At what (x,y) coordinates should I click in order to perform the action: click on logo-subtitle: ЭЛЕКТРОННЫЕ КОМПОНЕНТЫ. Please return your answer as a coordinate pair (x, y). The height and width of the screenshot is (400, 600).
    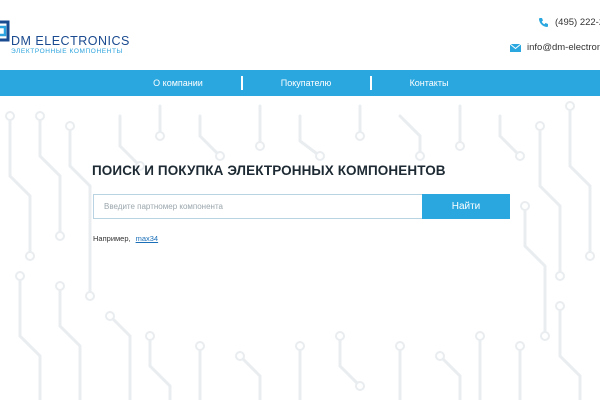
    Looking at the image, I should click on (67, 51).